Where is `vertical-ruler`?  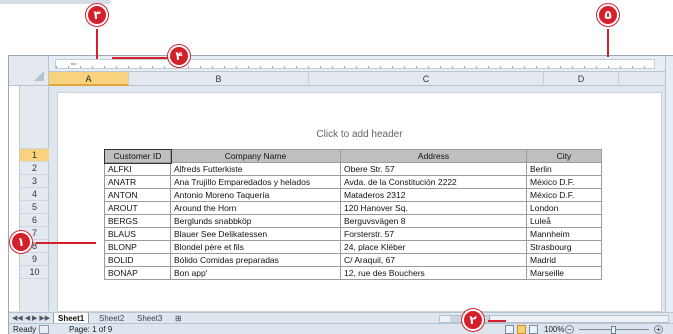 vertical-ruler is located at coordinates (14, 198).